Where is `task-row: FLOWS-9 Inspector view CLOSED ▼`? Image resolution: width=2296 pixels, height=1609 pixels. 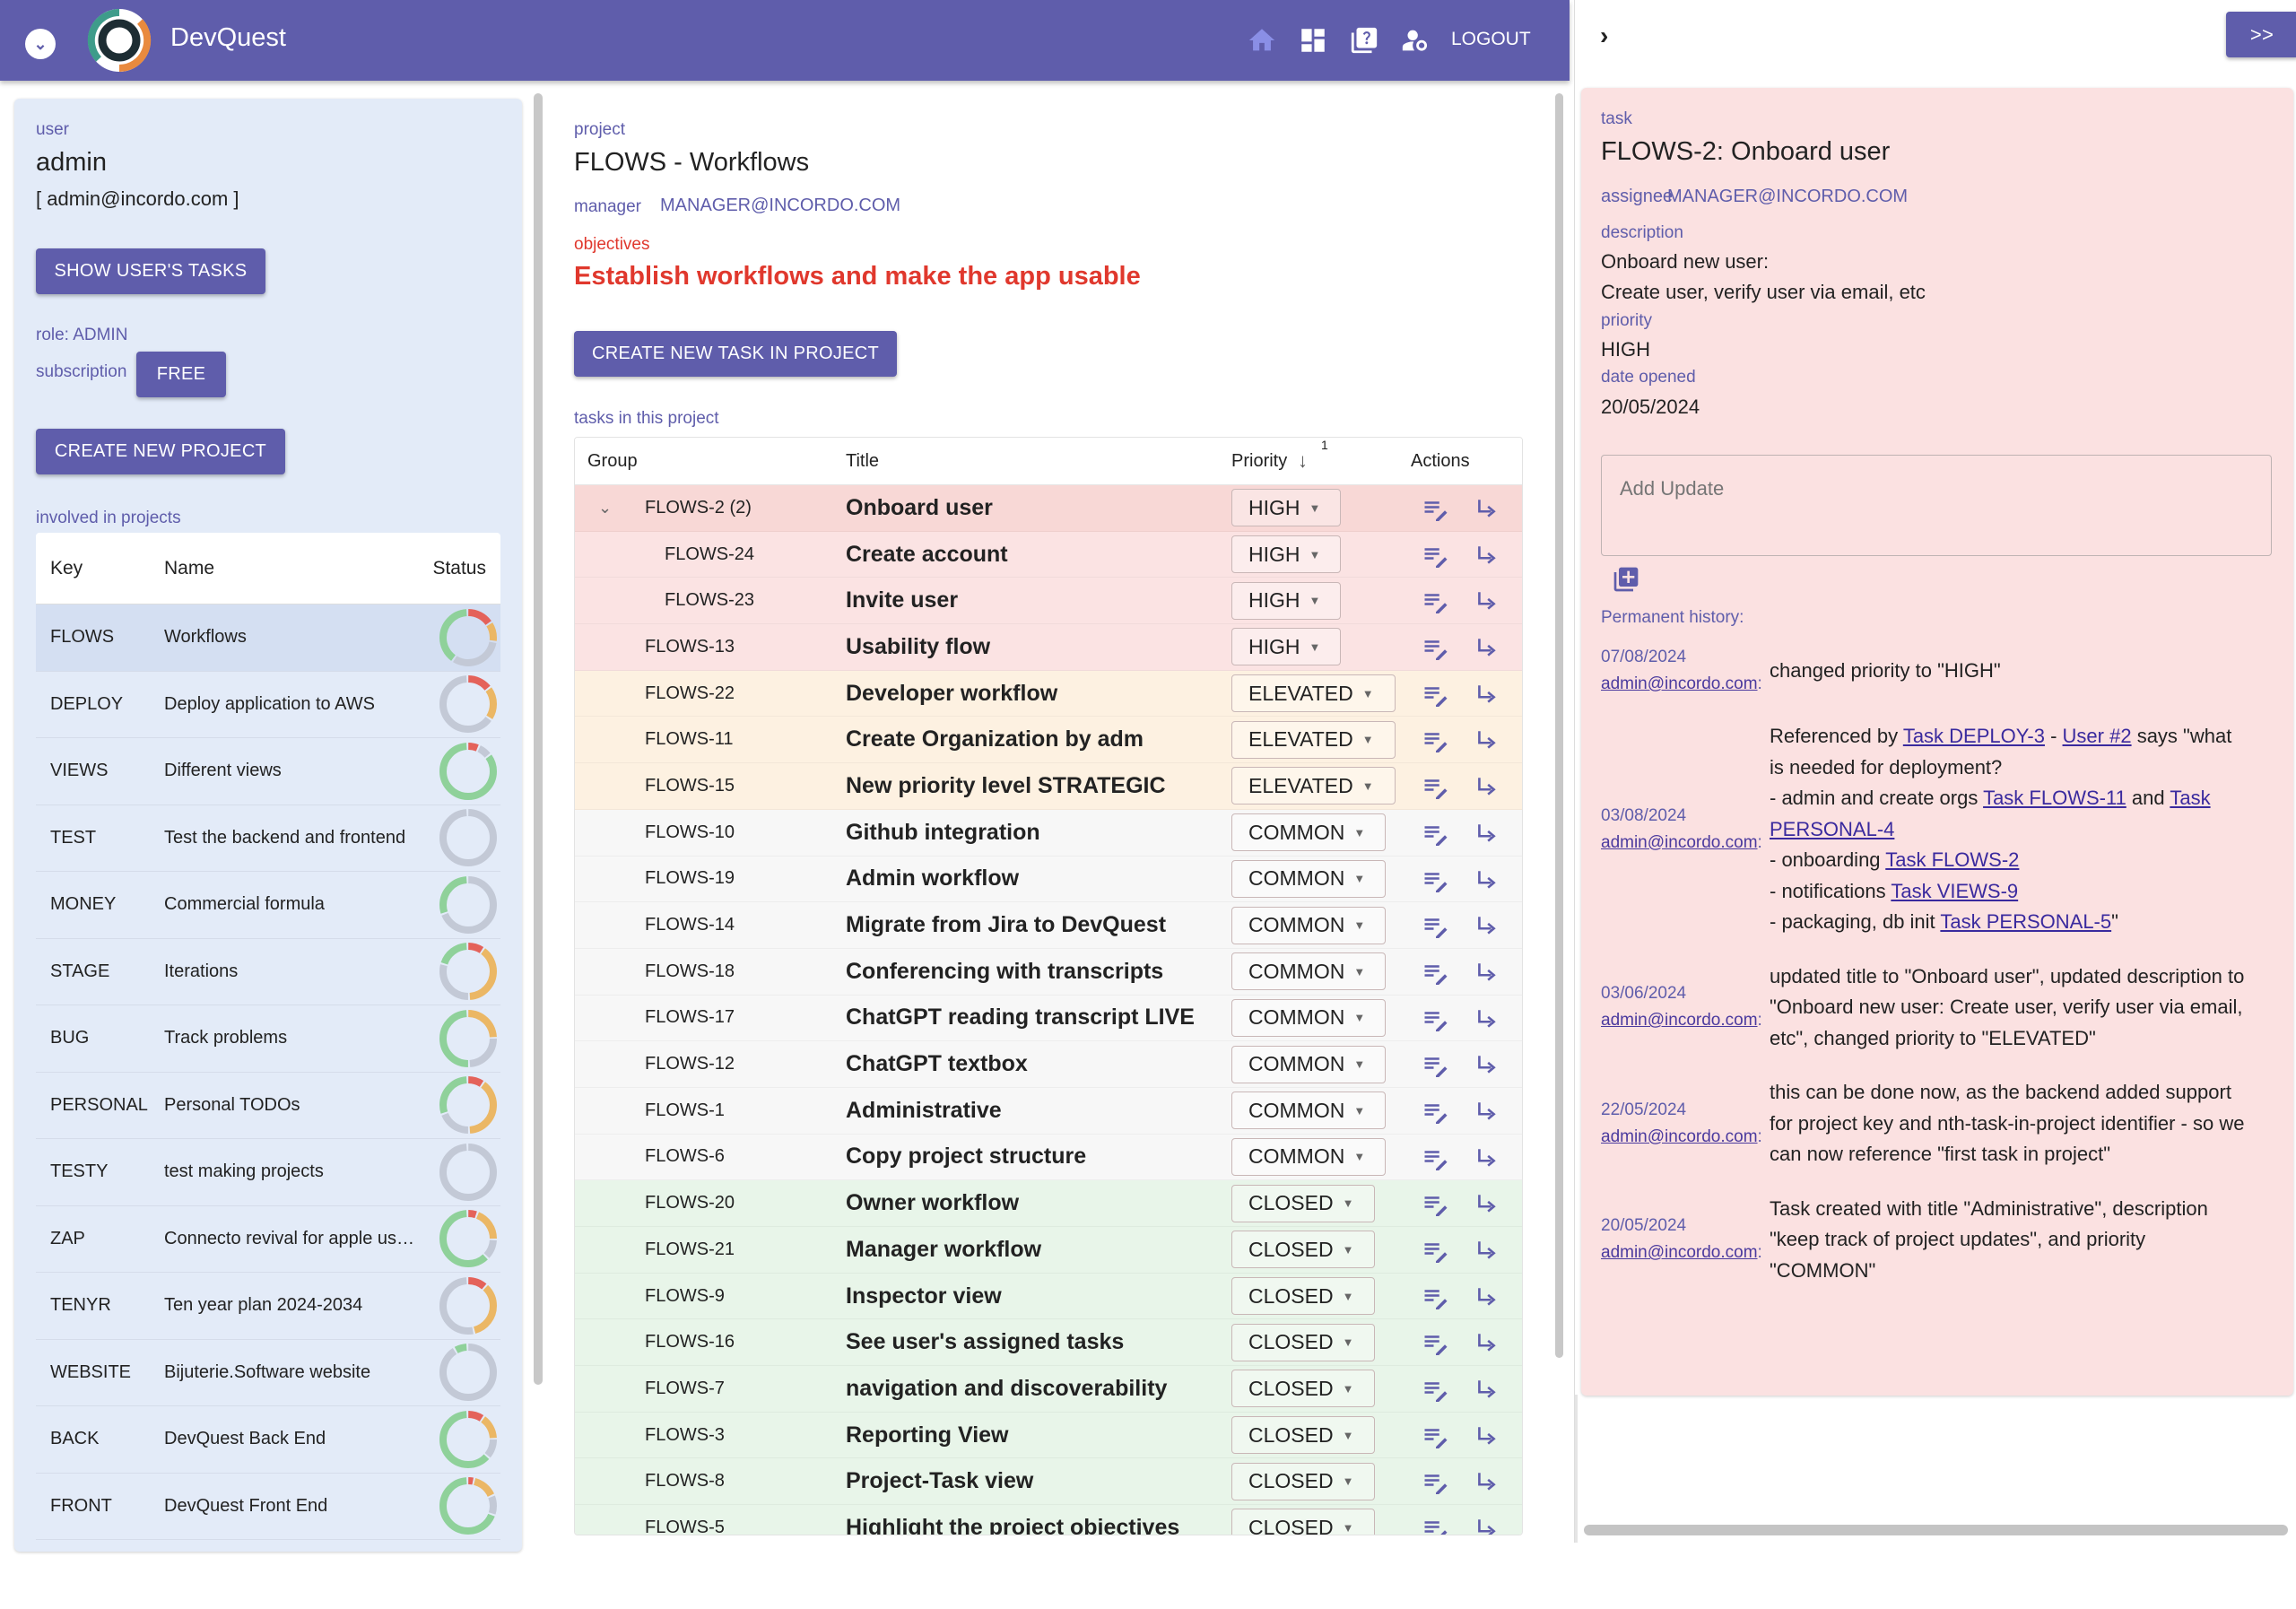 task-row: FLOWS-9 Inspector view CLOSED ▼ is located at coordinates (1048, 1296).